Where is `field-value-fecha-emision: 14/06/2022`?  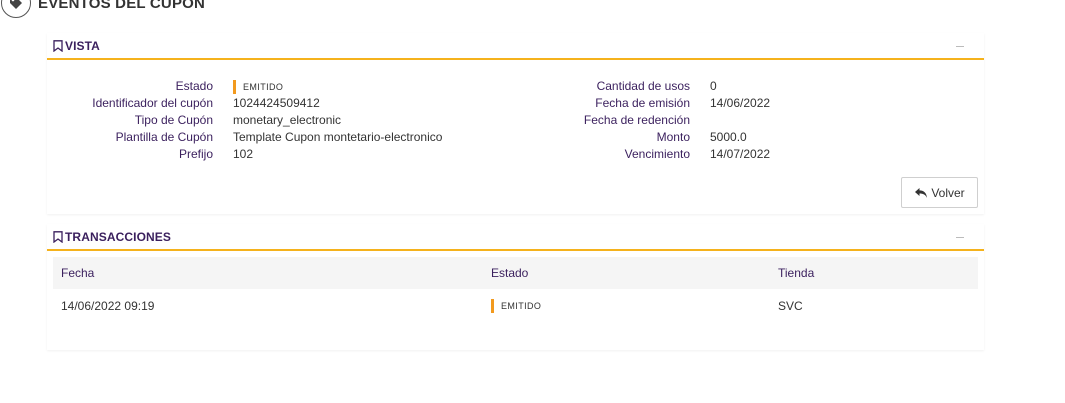
field-value-fecha-emision: 14/06/2022 is located at coordinates (740, 103).